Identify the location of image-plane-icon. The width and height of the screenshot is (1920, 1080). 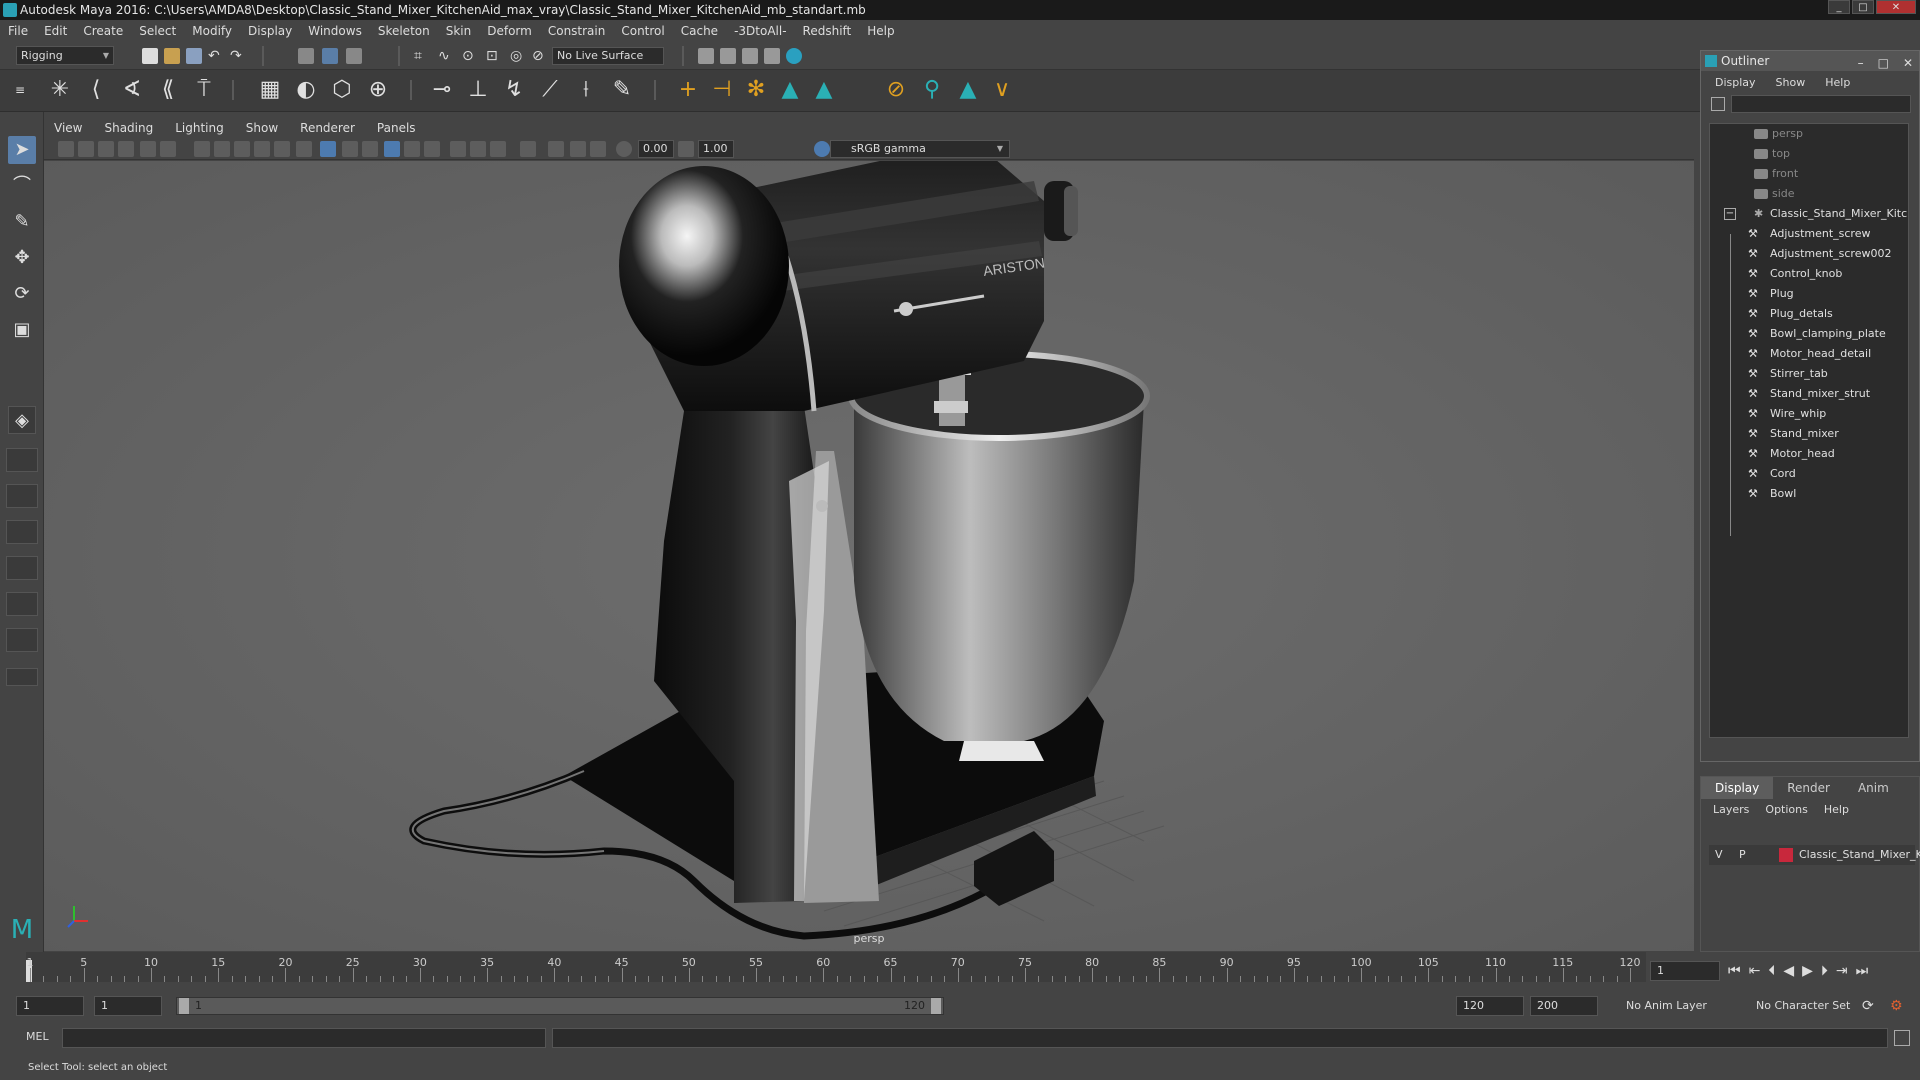
(126, 149).